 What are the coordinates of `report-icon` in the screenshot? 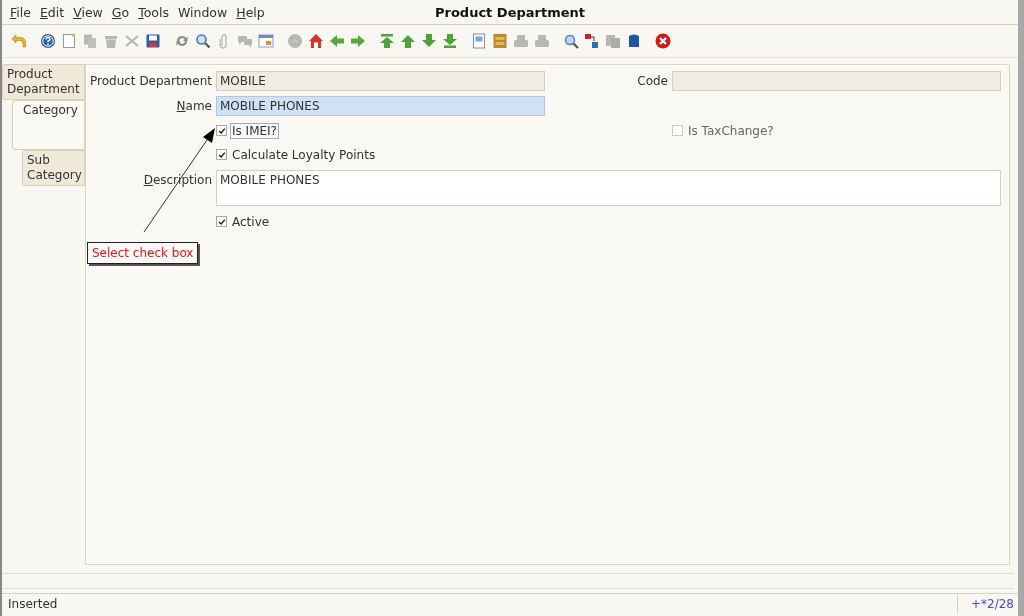 It's located at (479, 41).